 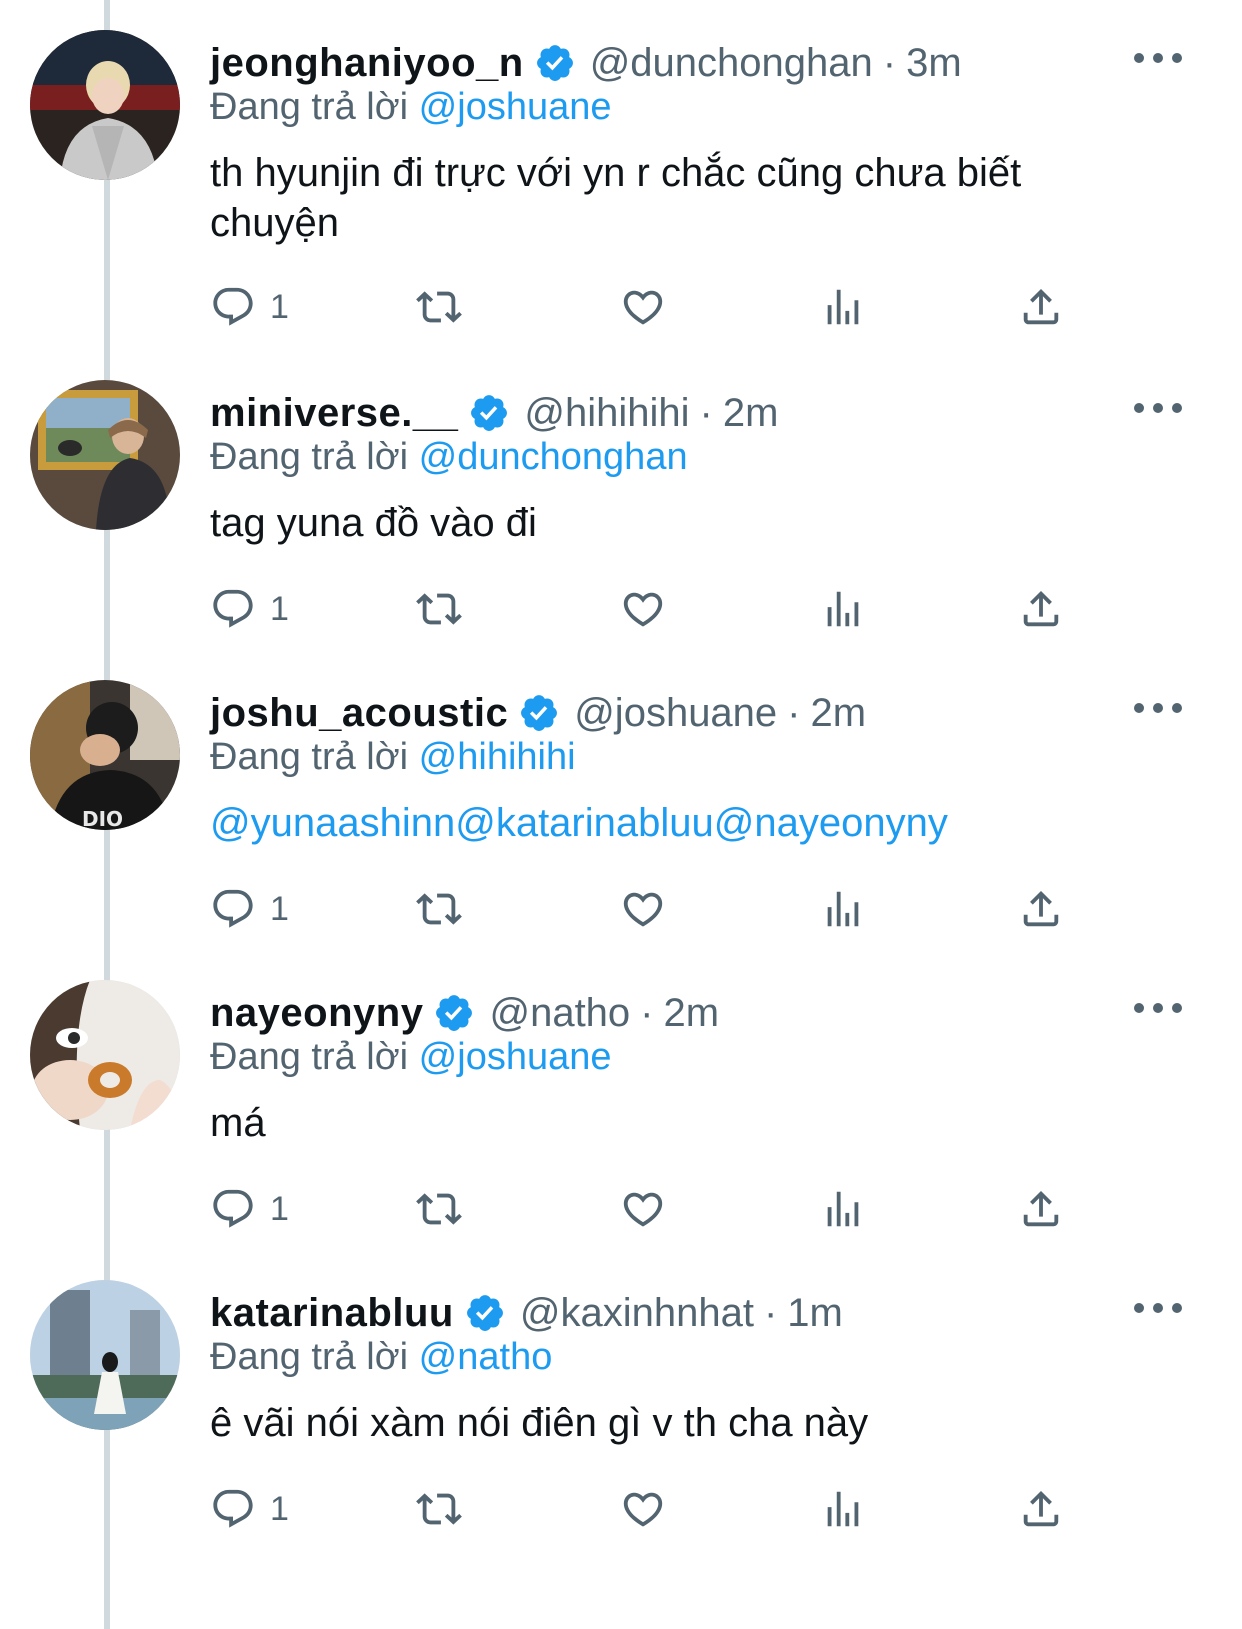 What do you see at coordinates (539, 1423) in the screenshot?
I see `tweet-text: ê vãi nói xàm nói điên gì v th cha này` at bounding box center [539, 1423].